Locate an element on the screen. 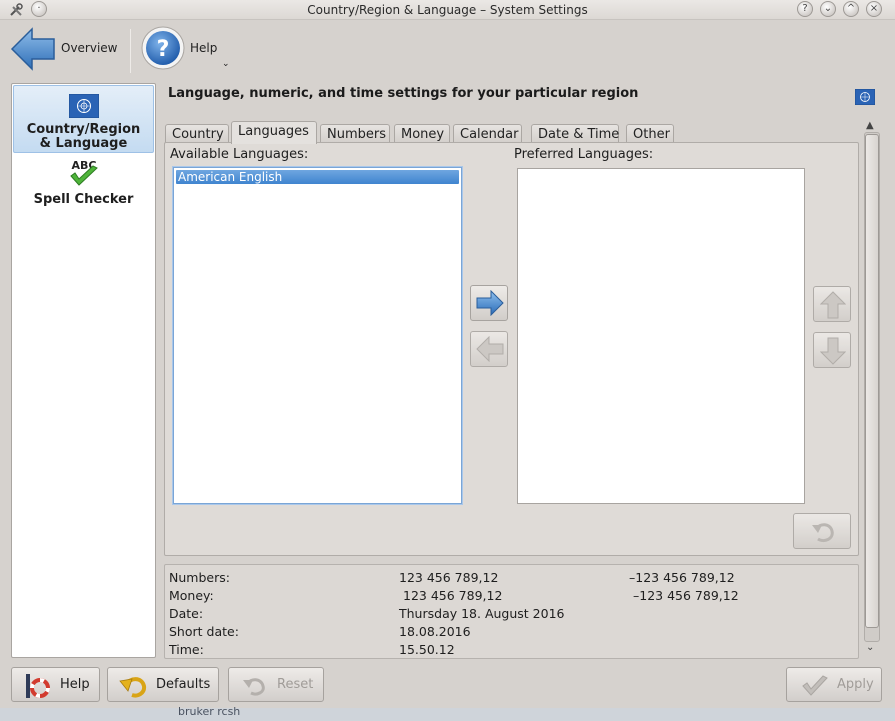 The width and height of the screenshot is (895, 721). move-up-button is located at coordinates (832, 304).